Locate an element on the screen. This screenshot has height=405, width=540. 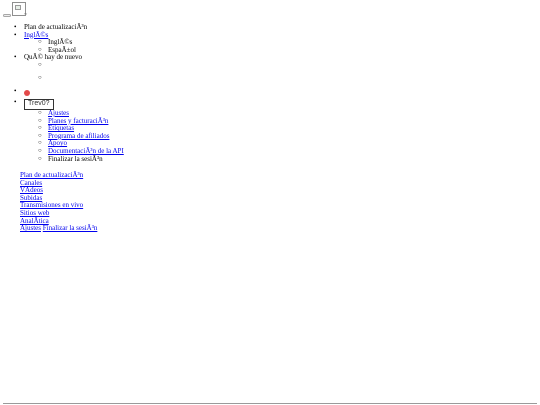
link-videos: VÃ­deos is located at coordinates (120, 191).